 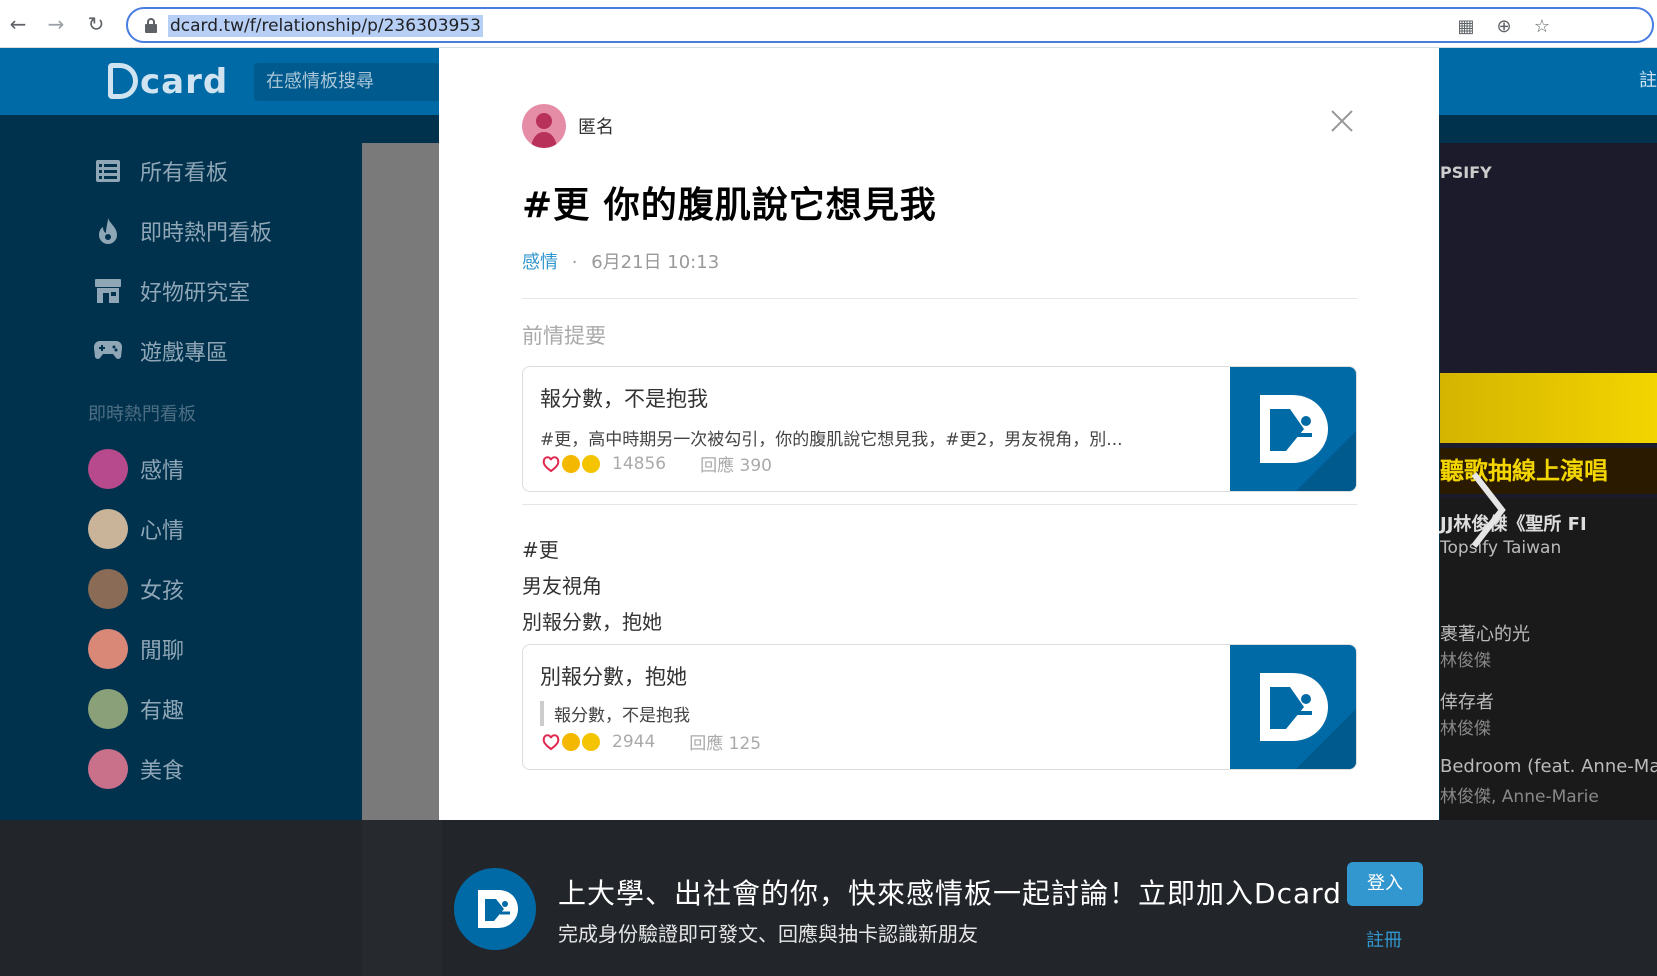 I want to click on advertisement: PSIFY 聽歌抽線上演唱, so click(x=1548, y=320).